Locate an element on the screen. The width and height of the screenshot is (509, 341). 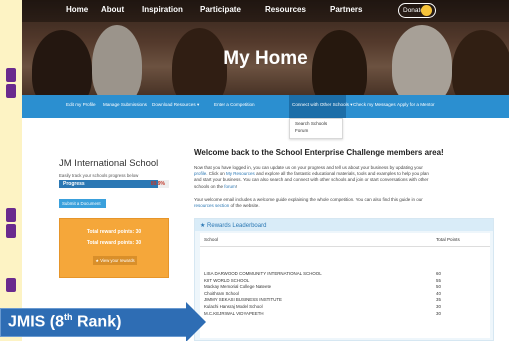
column-header-school: School is located at coordinates (211, 239).